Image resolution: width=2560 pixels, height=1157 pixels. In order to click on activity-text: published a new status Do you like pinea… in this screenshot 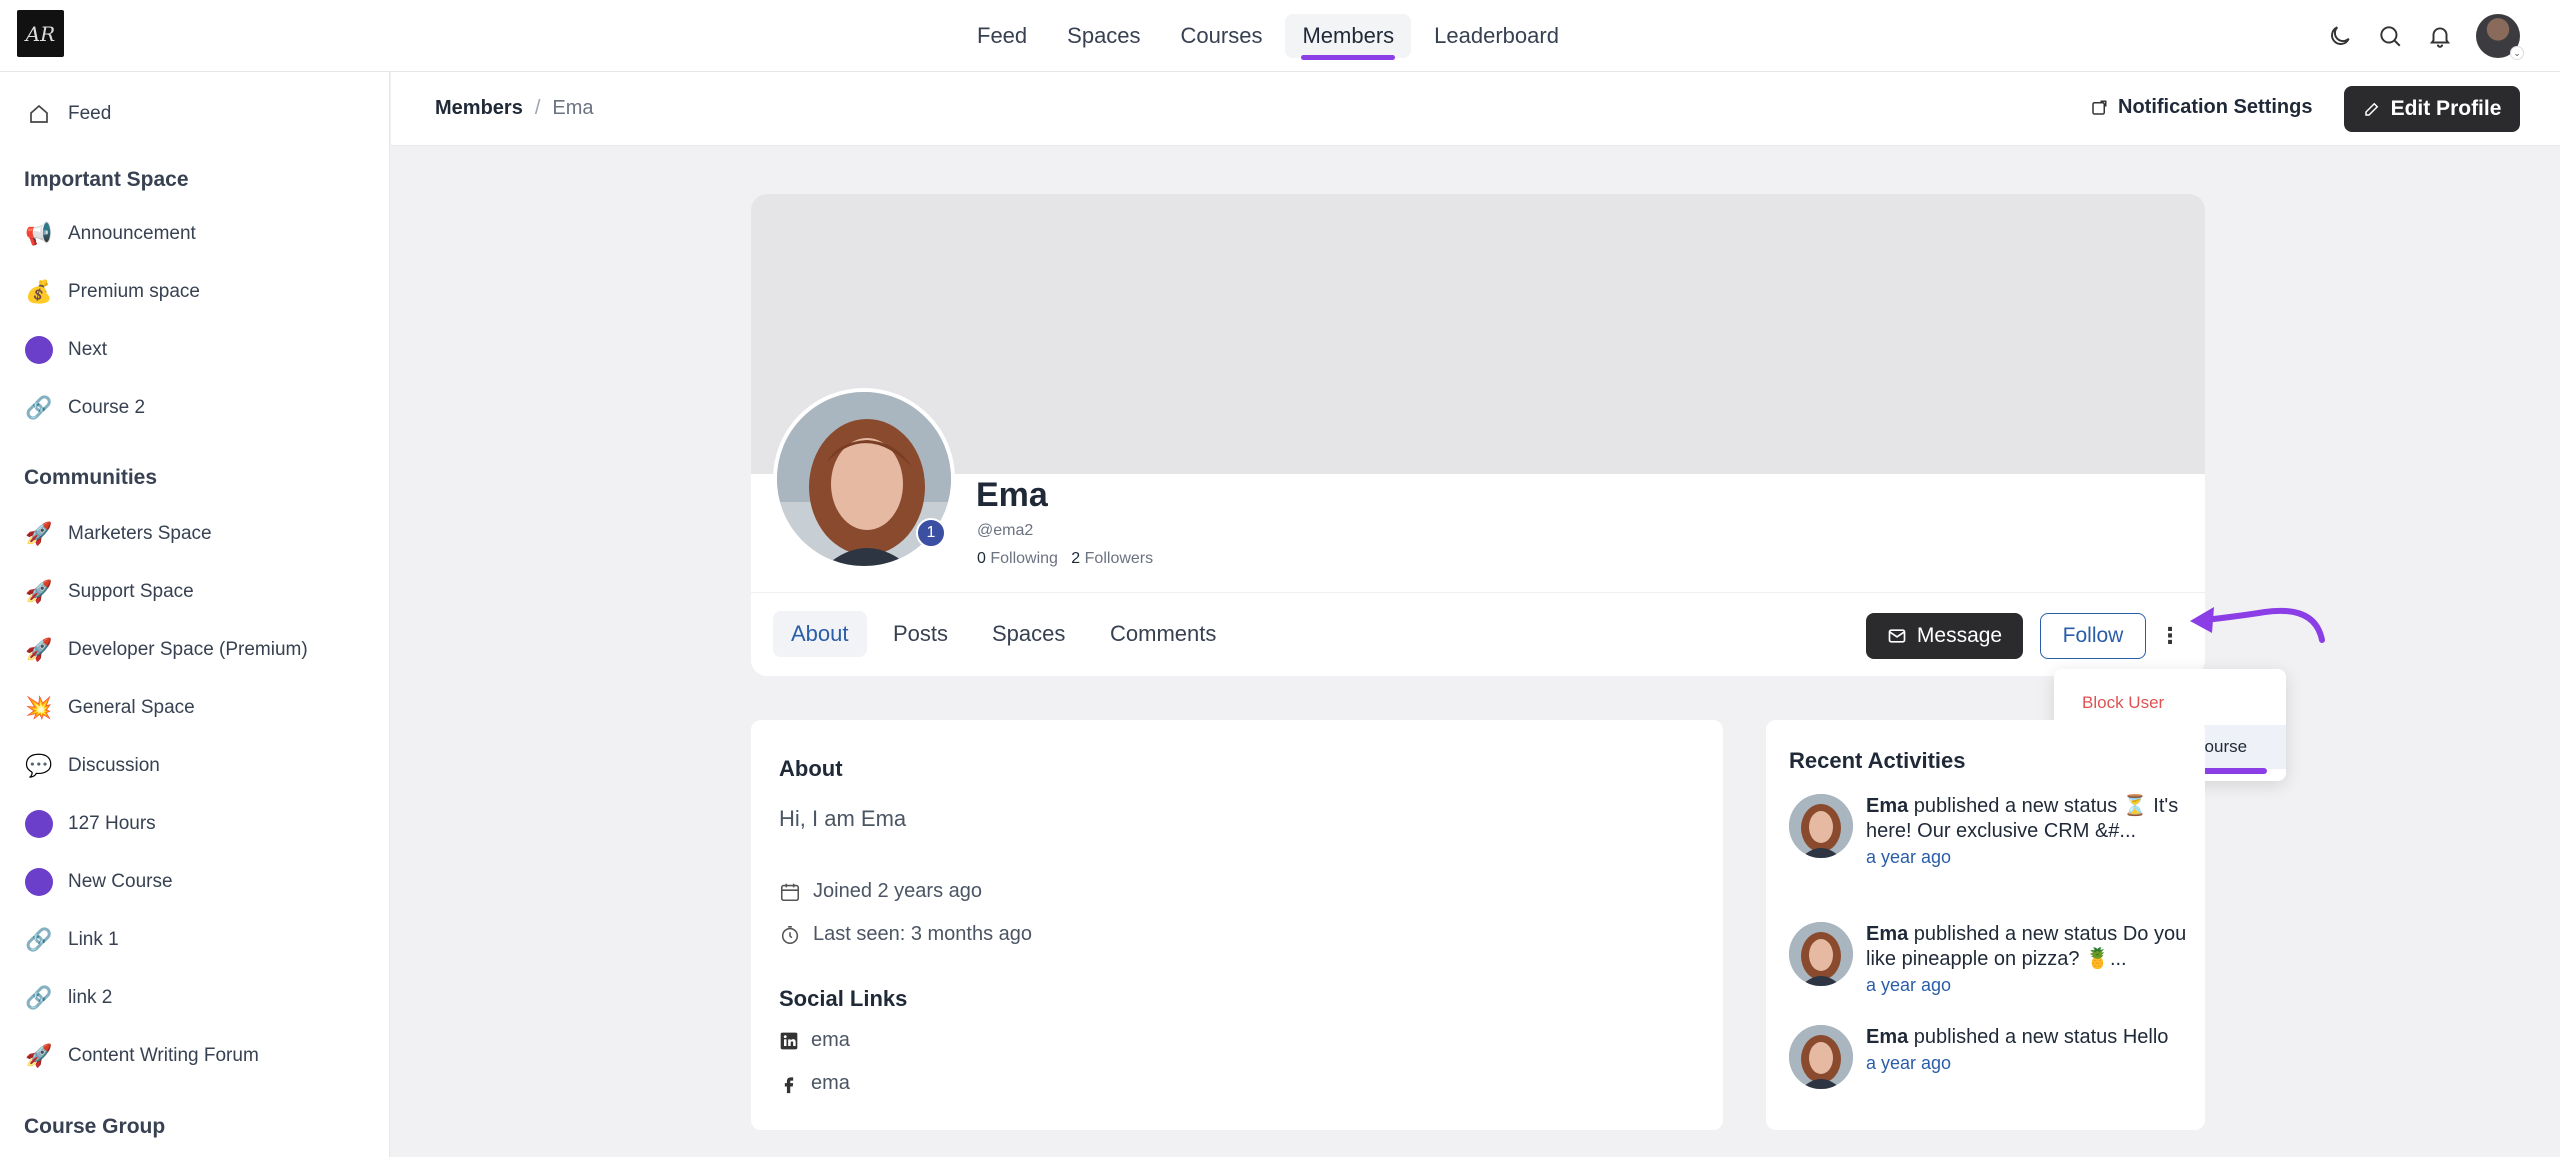, I will do `click(2026, 946)`.